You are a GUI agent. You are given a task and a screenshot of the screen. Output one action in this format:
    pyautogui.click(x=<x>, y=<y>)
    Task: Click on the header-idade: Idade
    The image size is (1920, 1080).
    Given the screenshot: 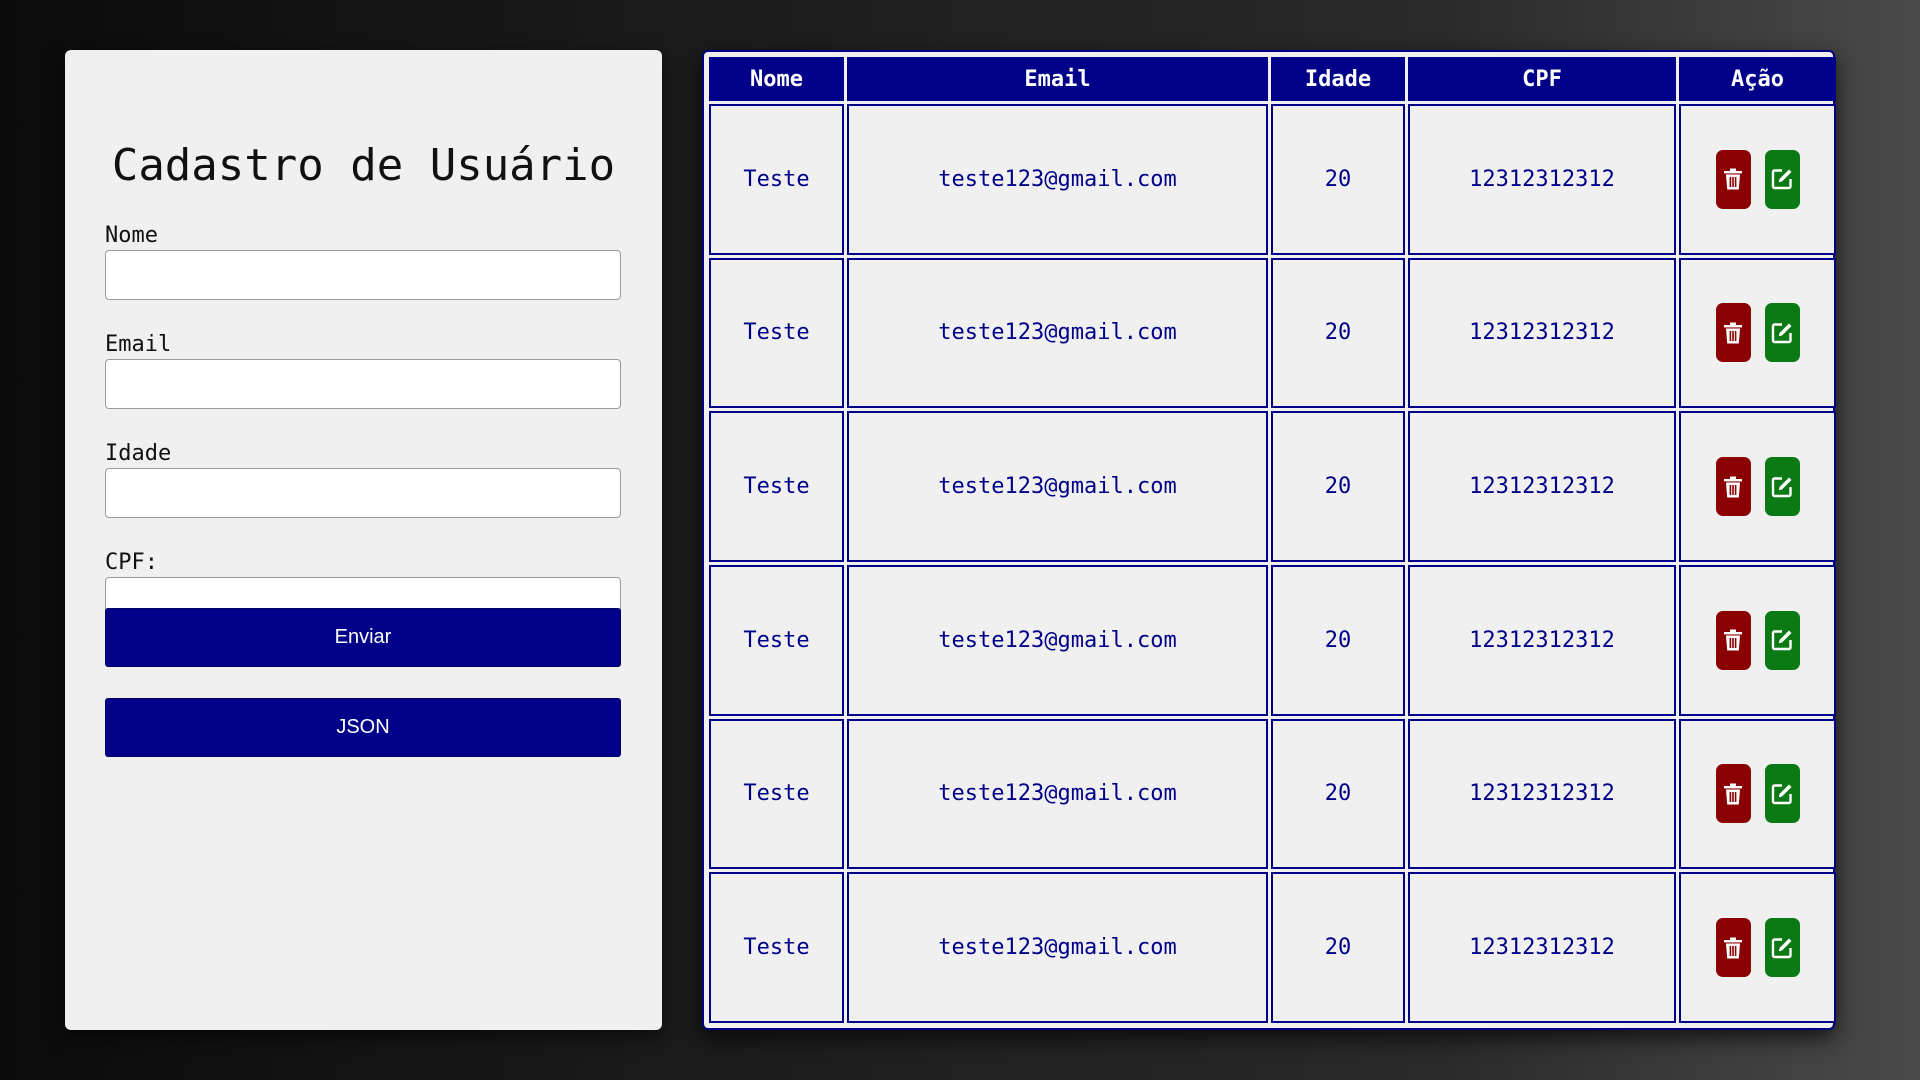 What is the action you would take?
    pyautogui.click(x=1338, y=79)
    